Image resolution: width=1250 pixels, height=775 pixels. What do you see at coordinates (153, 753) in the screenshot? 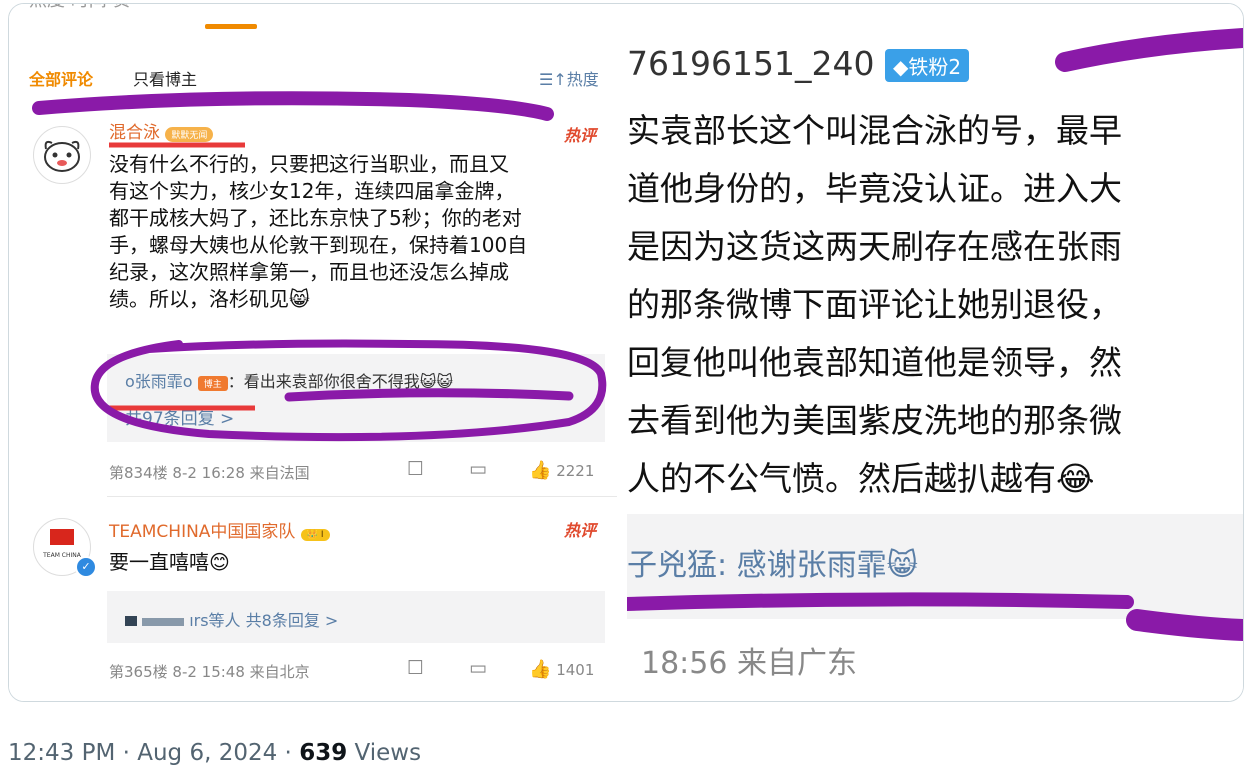
I see `tweet-timestamp: 12:43 PM · Aug 6, 2024 ·` at bounding box center [153, 753].